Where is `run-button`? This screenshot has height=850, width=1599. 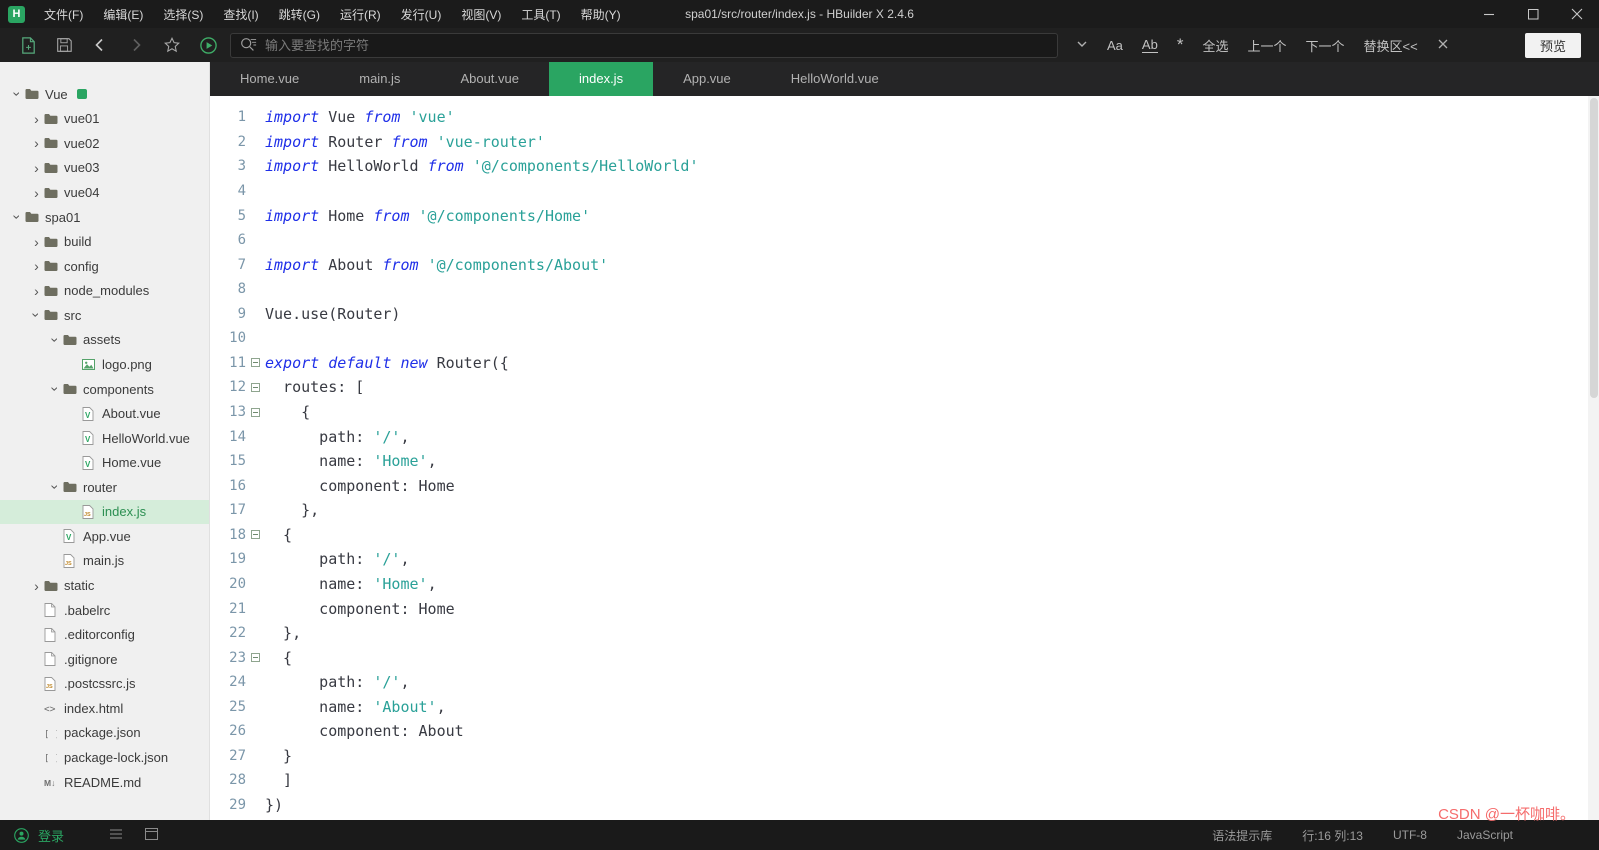 run-button is located at coordinates (208, 45).